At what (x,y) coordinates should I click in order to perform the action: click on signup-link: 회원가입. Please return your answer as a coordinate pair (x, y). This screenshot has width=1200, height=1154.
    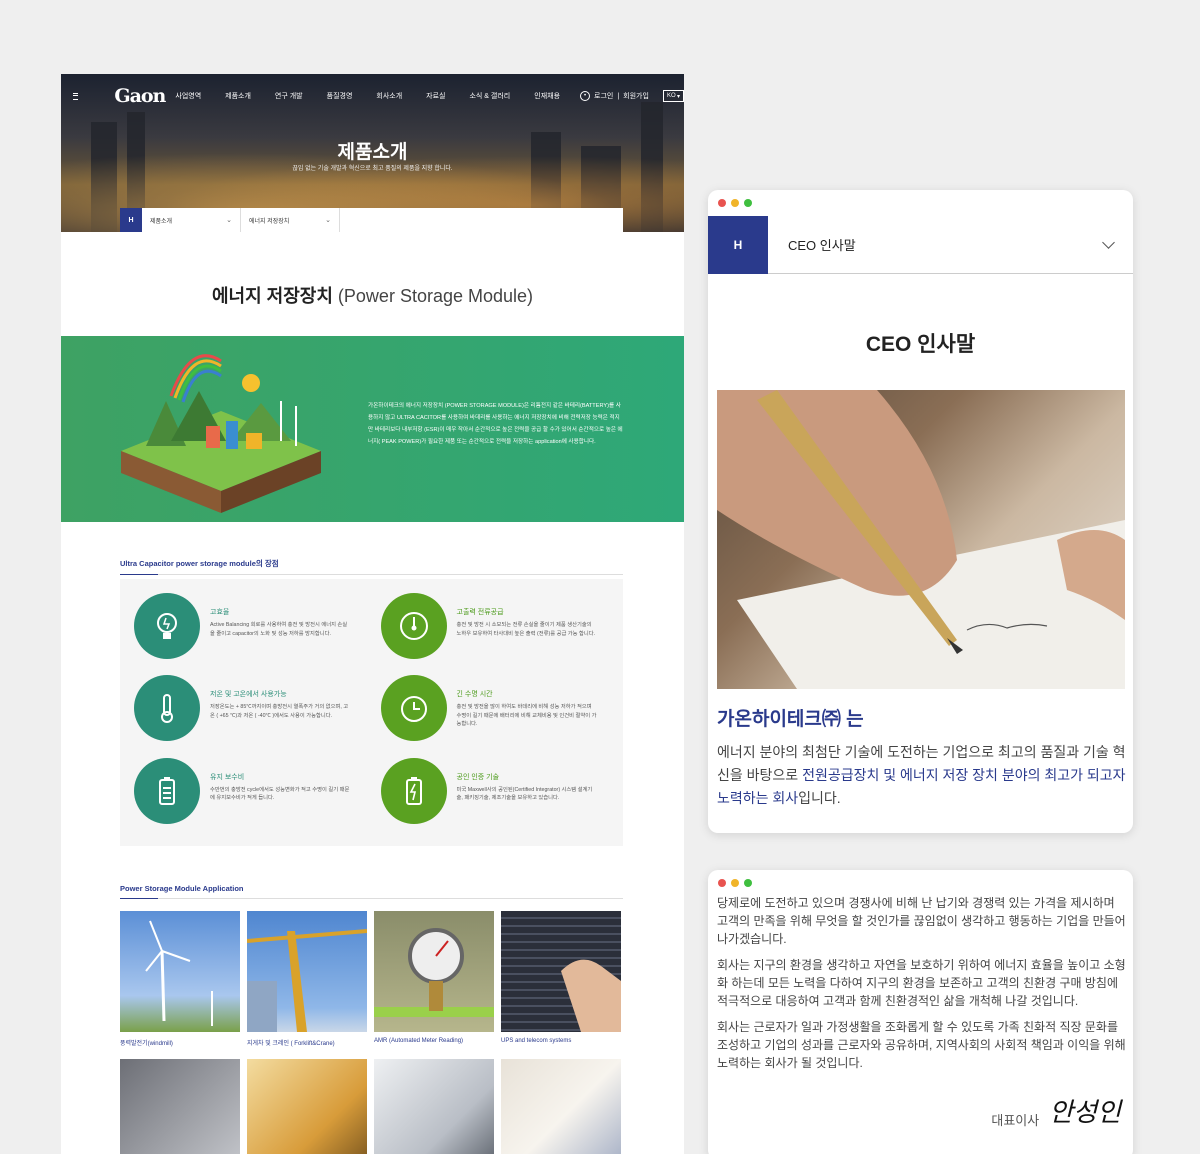
    Looking at the image, I should click on (636, 96).